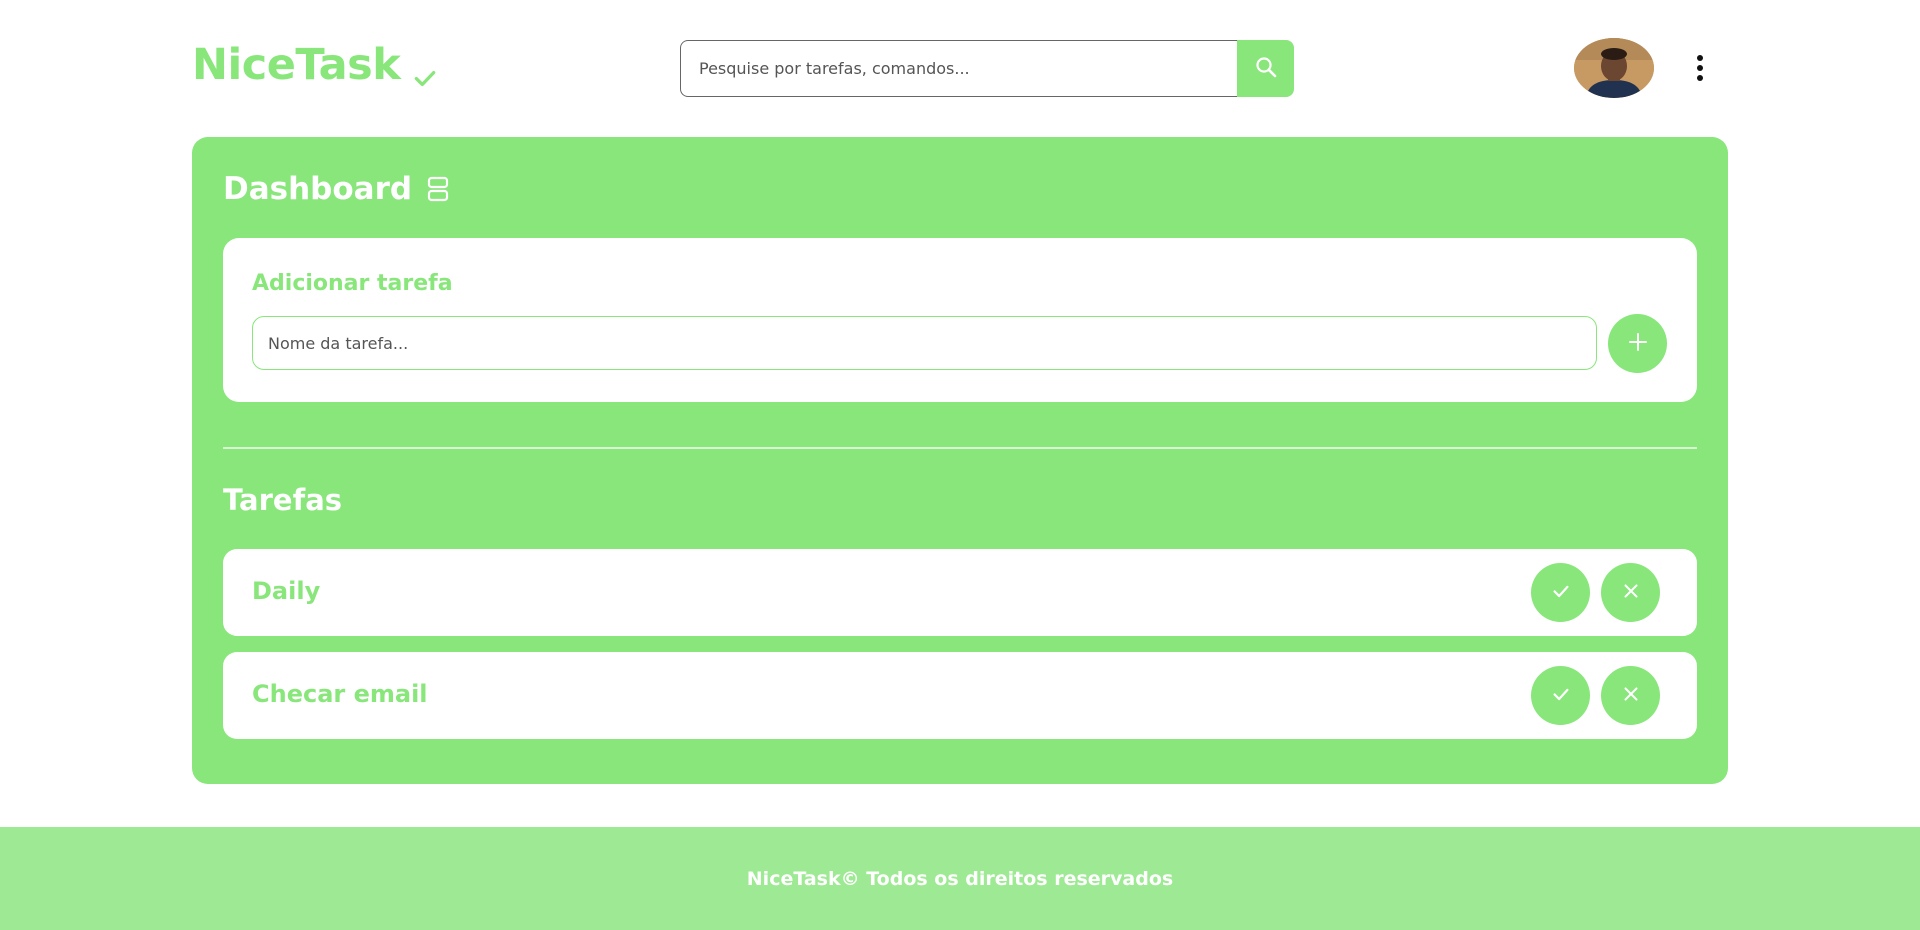  What do you see at coordinates (296, 65) in the screenshot?
I see `brand-name: NiceTask` at bounding box center [296, 65].